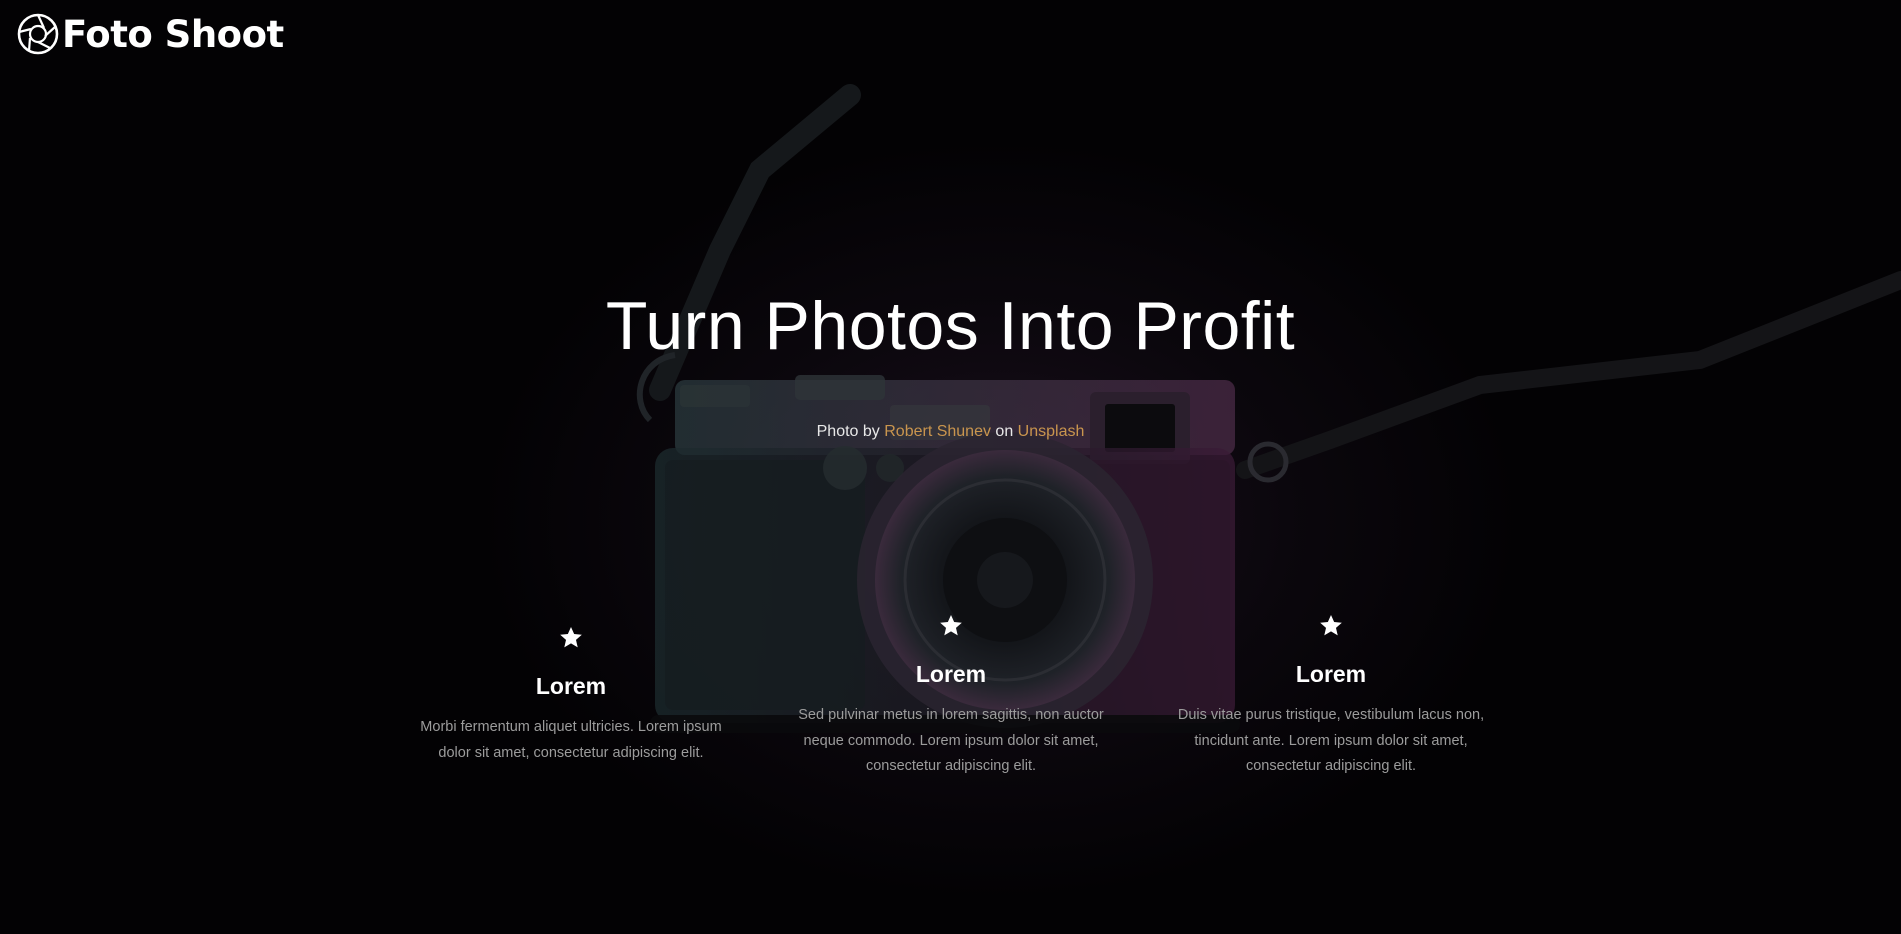  I want to click on brand-name: Foto Shoot, so click(173, 34).